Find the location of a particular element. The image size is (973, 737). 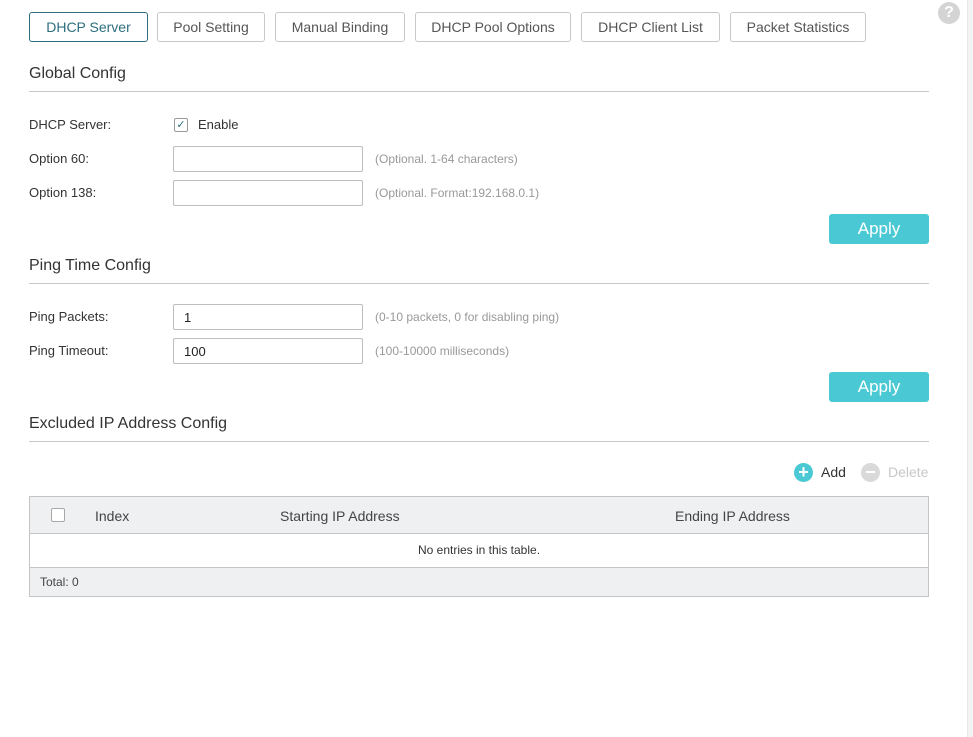

delete-button: − Delete is located at coordinates (894, 472).